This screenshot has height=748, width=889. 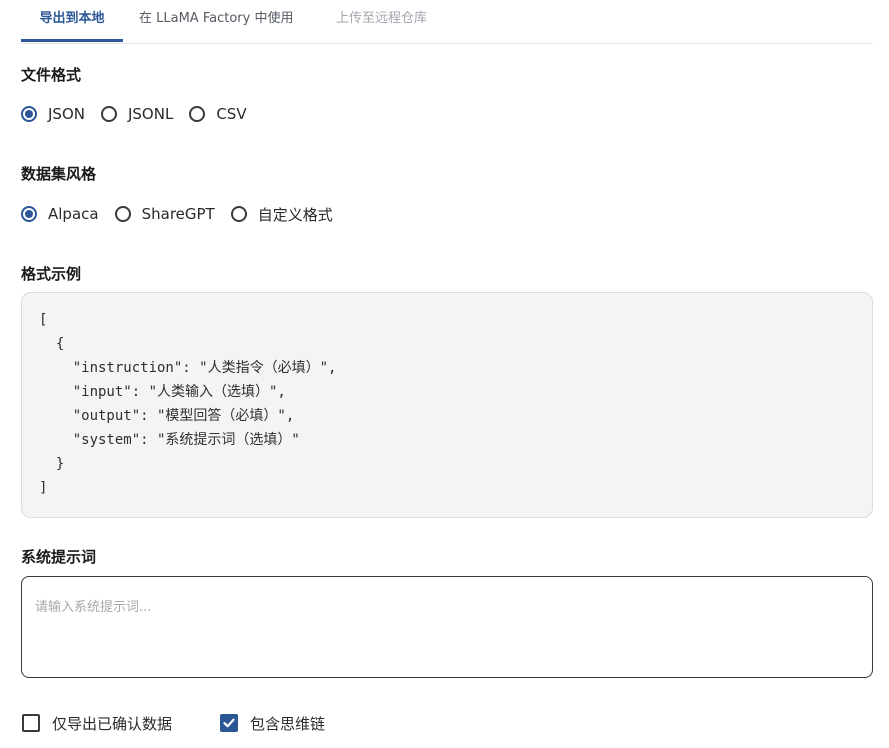 What do you see at coordinates (288, 723) in the screenshot?
I see `checkbox-label: 包含思维链` at bounding box center [288, 723].